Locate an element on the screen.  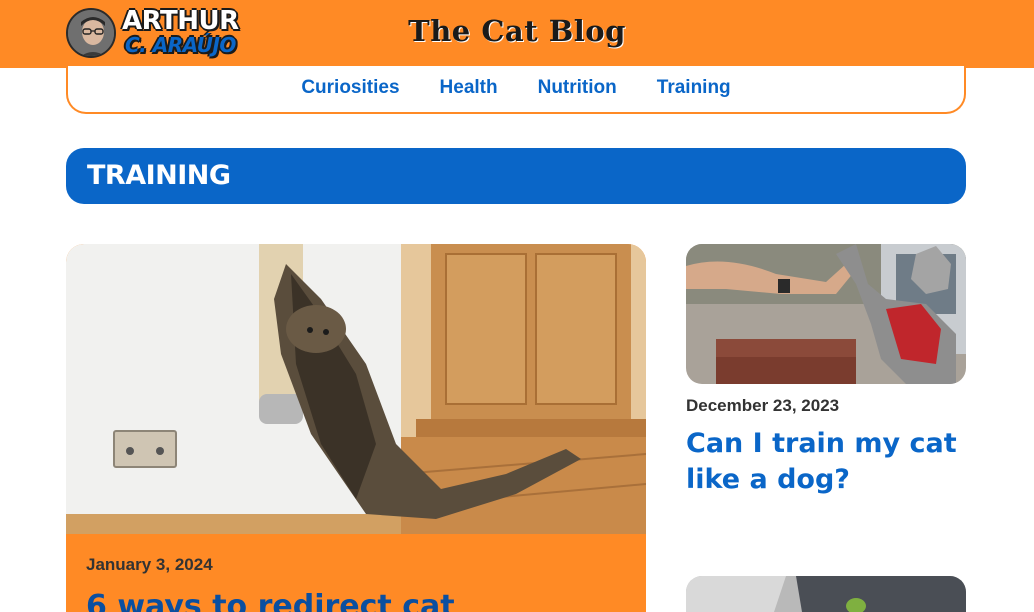
next-post-image is located at coordinates (826, 594).